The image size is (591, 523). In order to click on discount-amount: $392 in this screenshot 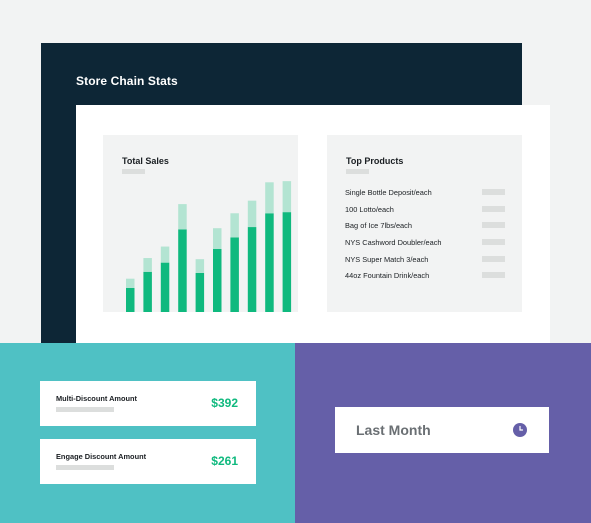, I will do `click(224, 403)`.